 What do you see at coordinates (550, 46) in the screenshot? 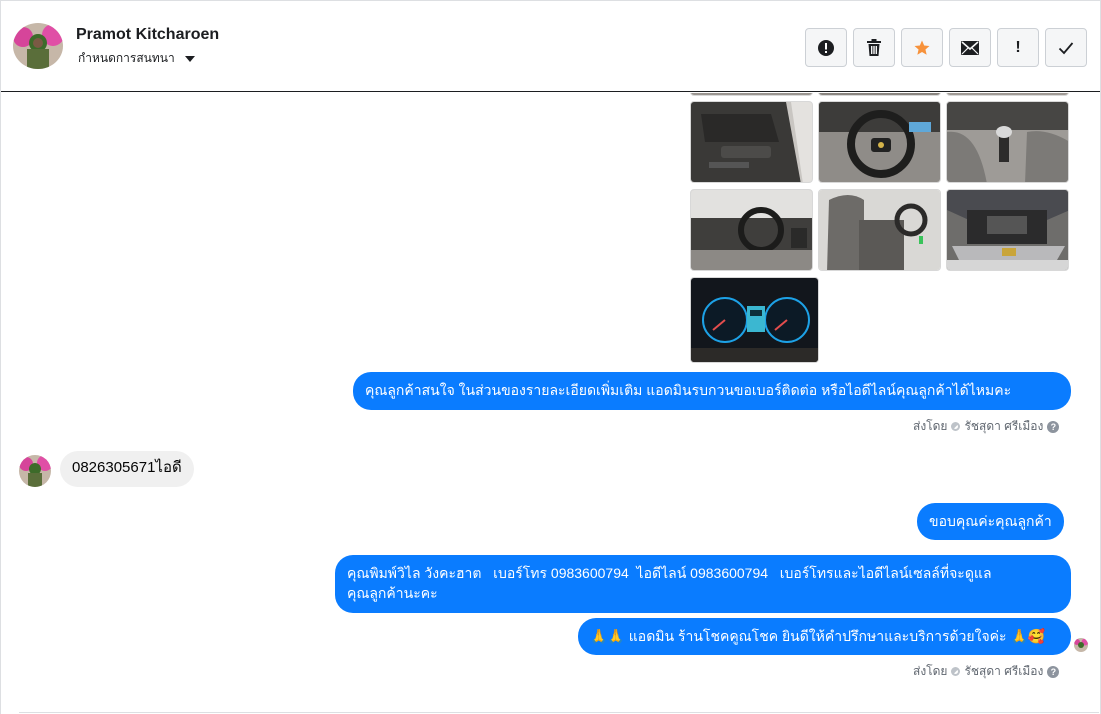
I see `conversation-header: Pramot Kitcharoen กำหนดการสนทนา !` at bounding box center [550, 46].